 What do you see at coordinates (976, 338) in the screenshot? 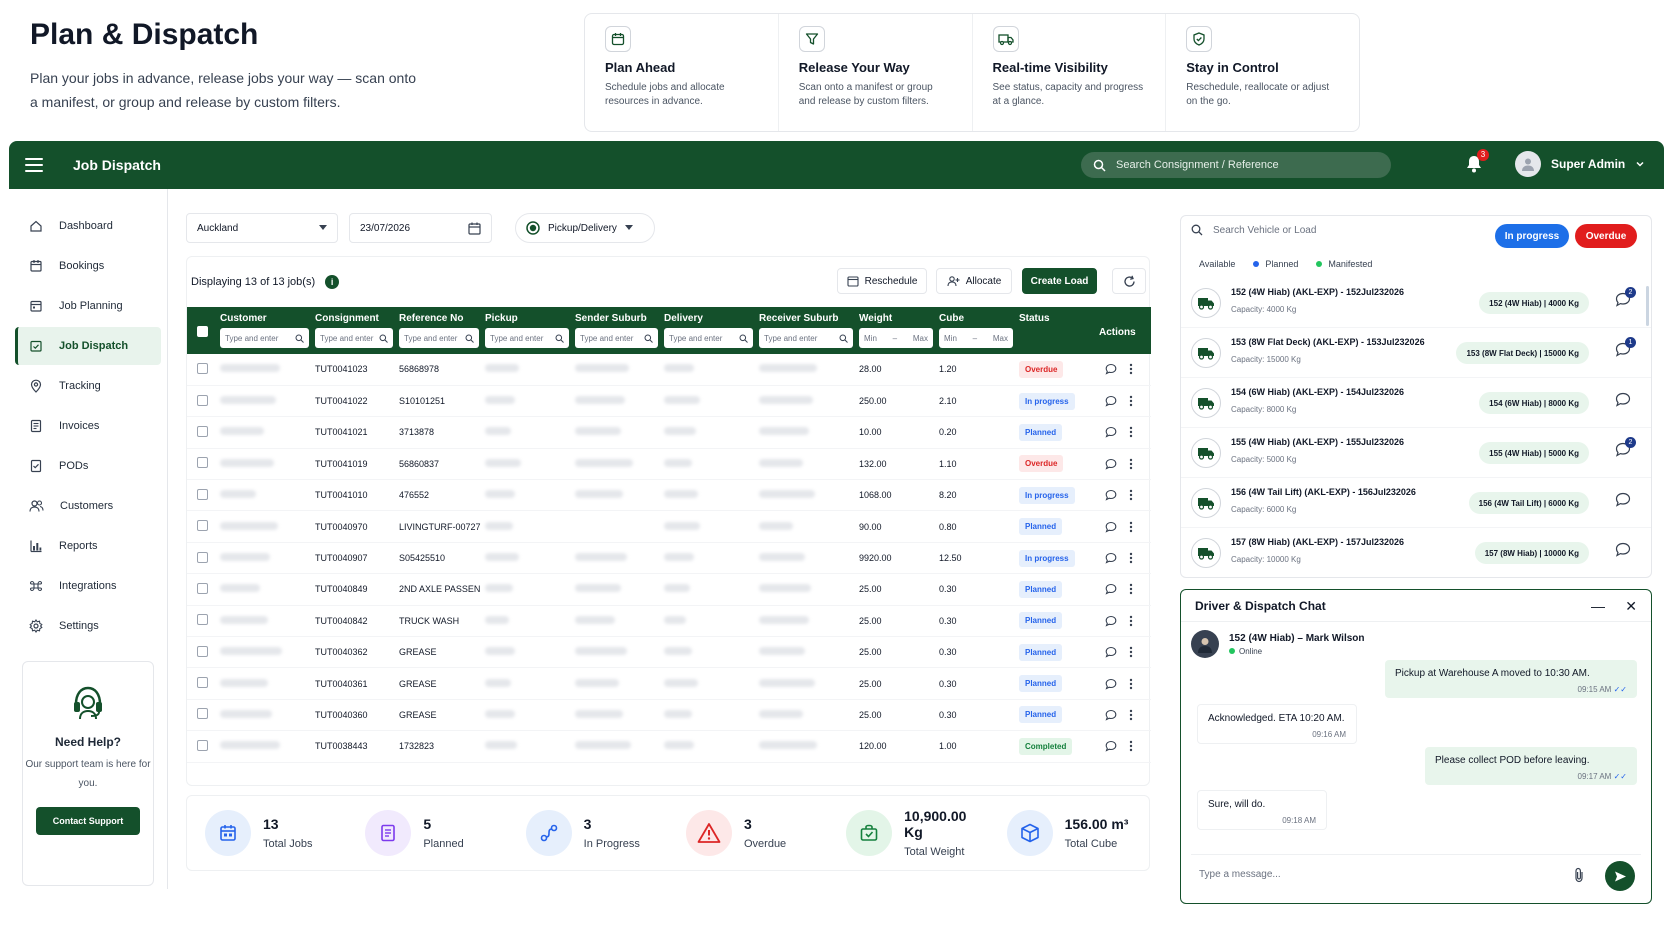
I see `cube-range-input: Min – Max` at bounding box center [976, 338].